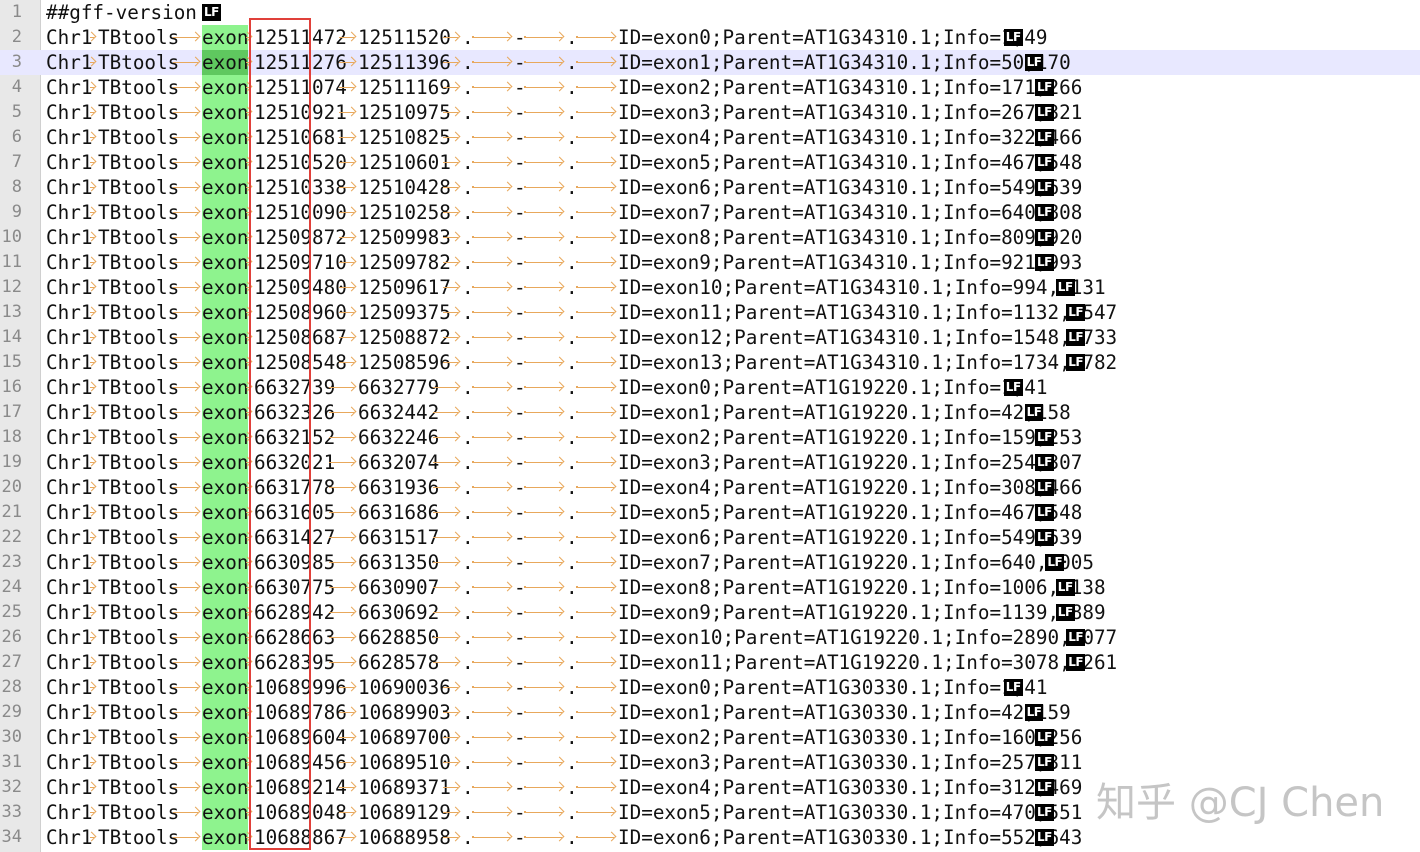 This screenshot has height=852, width=1420. What do you see at coordinates (850, 162) in the screenshot?
I see `gff-field-attributes: ID=exon5;Parent=AT1G34310.1;Info=467,548` at bounding box center [850, 162].